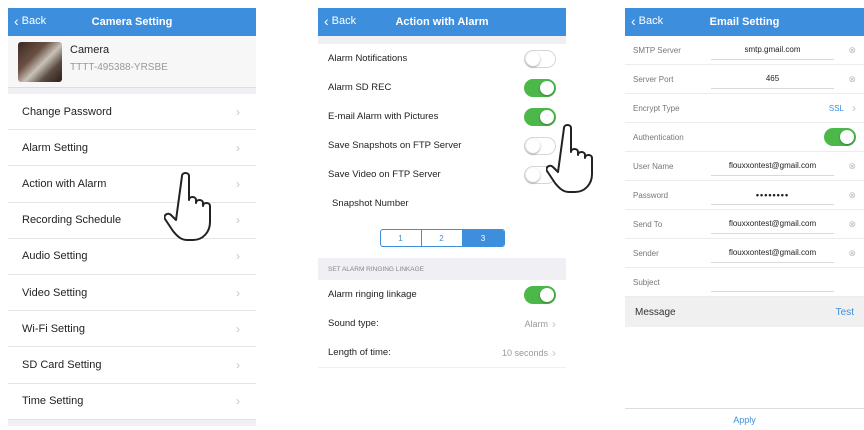  I want to click on field-label: SMTP Server, so click(657, 50).